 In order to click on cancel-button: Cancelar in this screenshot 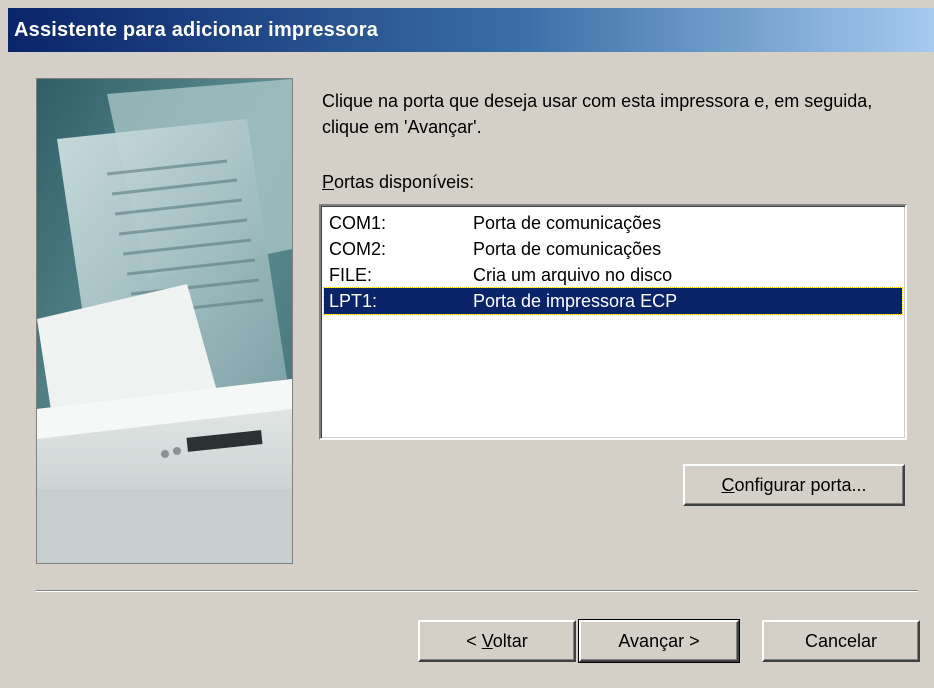, I will do `click(841, 641)`.